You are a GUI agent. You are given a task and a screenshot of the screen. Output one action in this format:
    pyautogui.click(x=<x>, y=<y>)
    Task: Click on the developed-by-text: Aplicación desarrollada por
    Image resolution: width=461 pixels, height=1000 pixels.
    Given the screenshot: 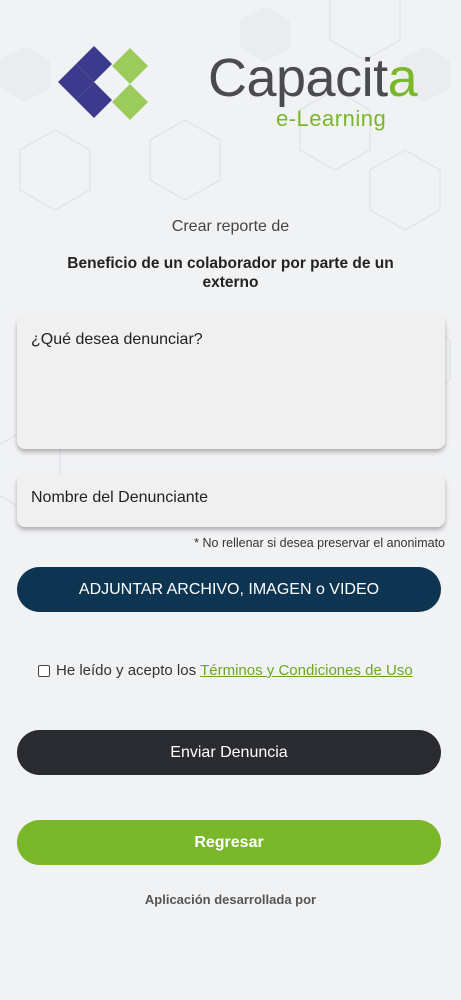 What is the action you would take?
    pyautogui.click(x=230, y=899)
    